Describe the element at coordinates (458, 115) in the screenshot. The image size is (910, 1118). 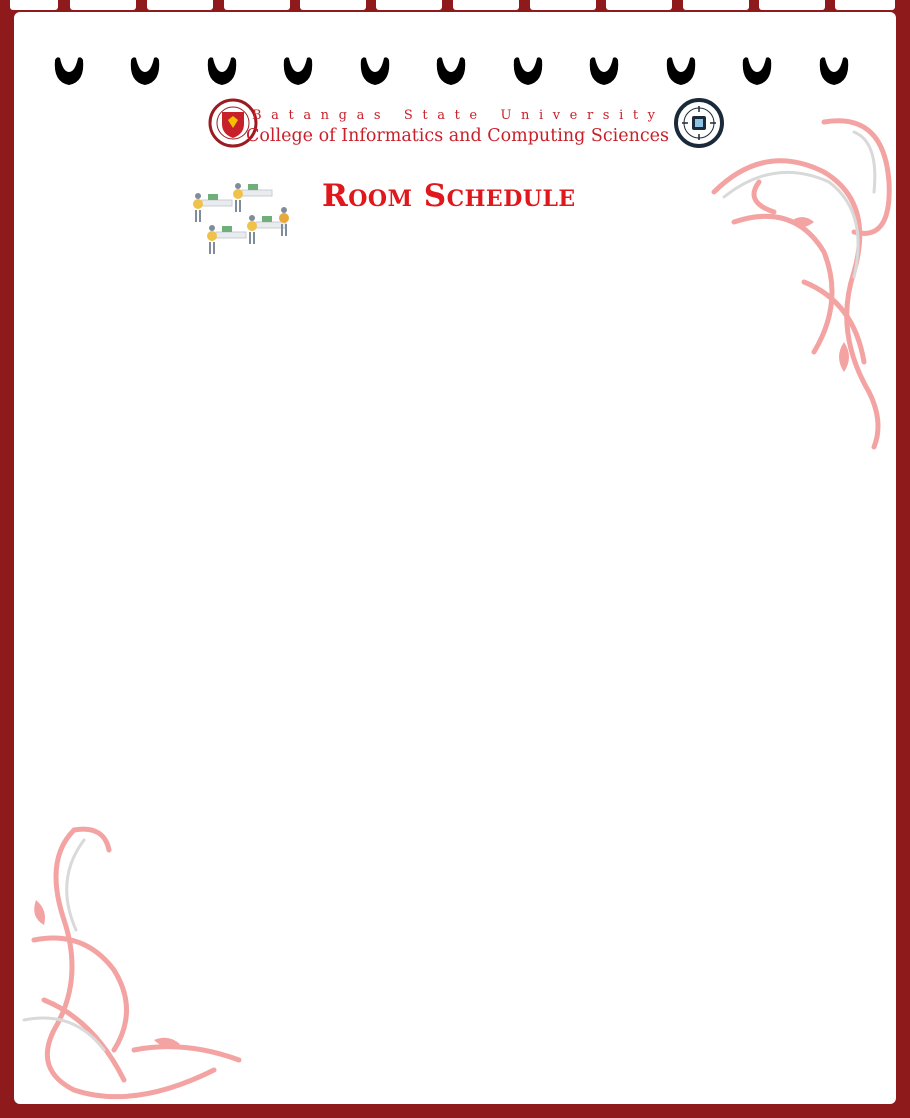
I see `university-name: Batangas State University` at that location.